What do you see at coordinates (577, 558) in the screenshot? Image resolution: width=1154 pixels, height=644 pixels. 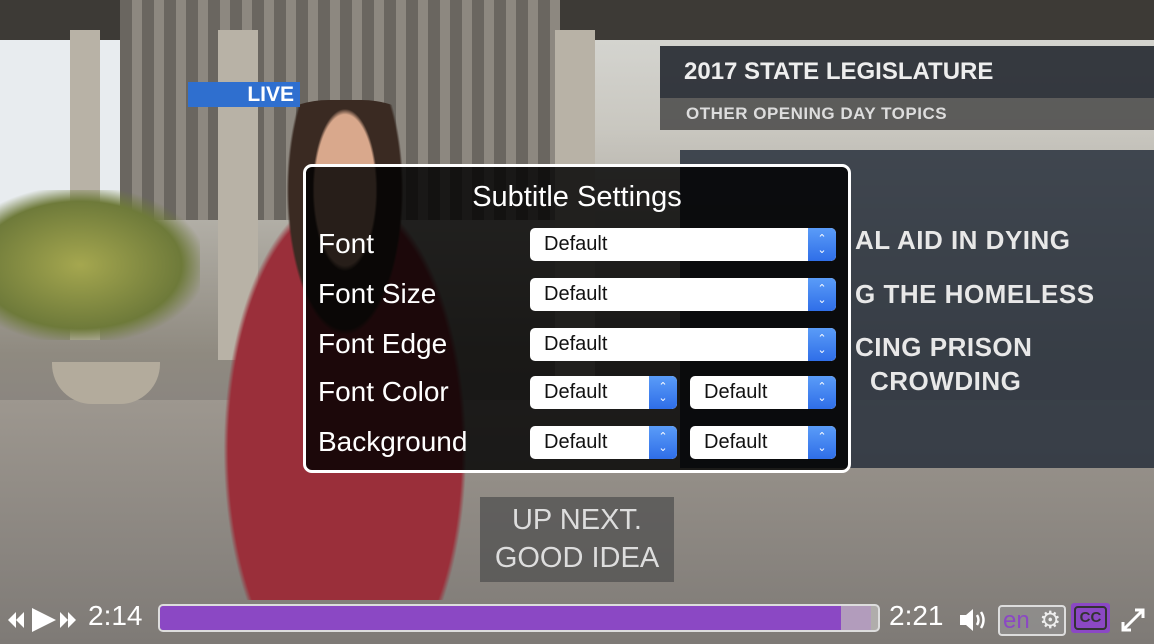 I see `caption-line: GOOD IDEA` at bounding box center [577, 558].